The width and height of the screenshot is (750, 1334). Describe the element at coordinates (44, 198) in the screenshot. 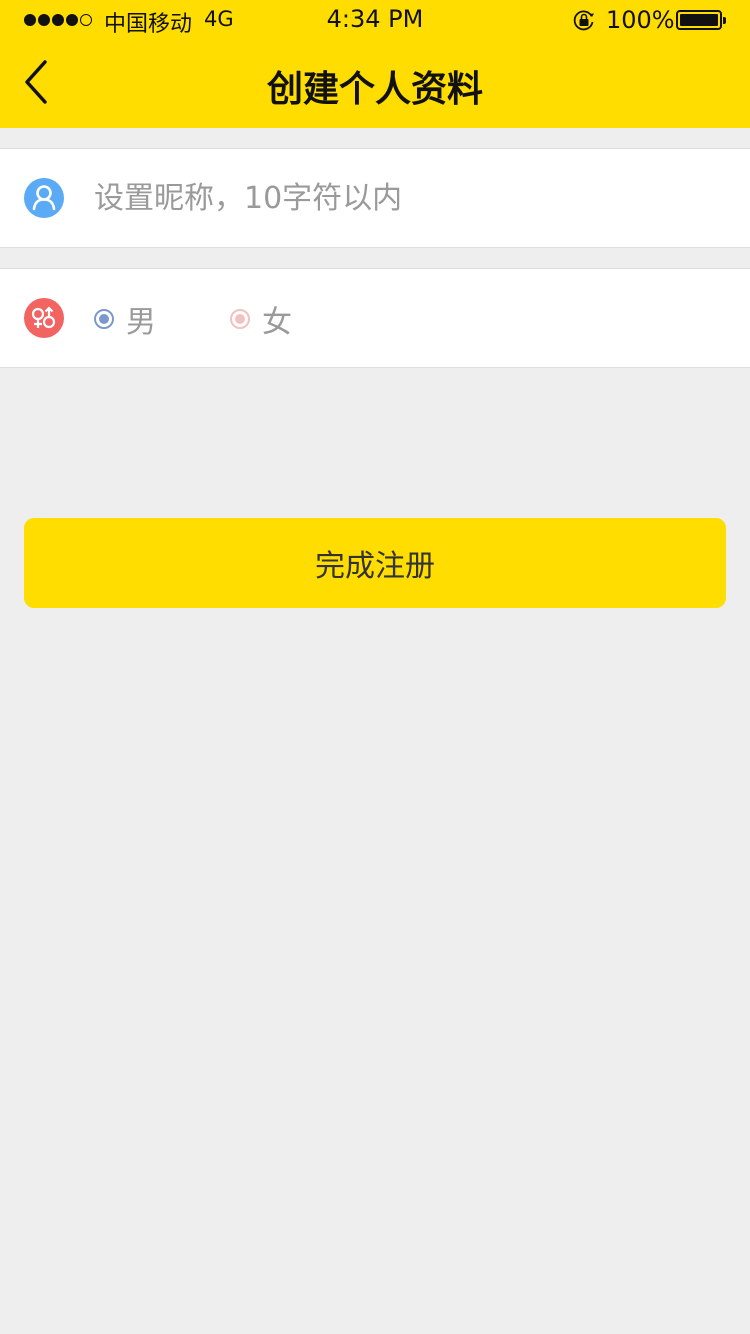

I see `person-icon` at that location.